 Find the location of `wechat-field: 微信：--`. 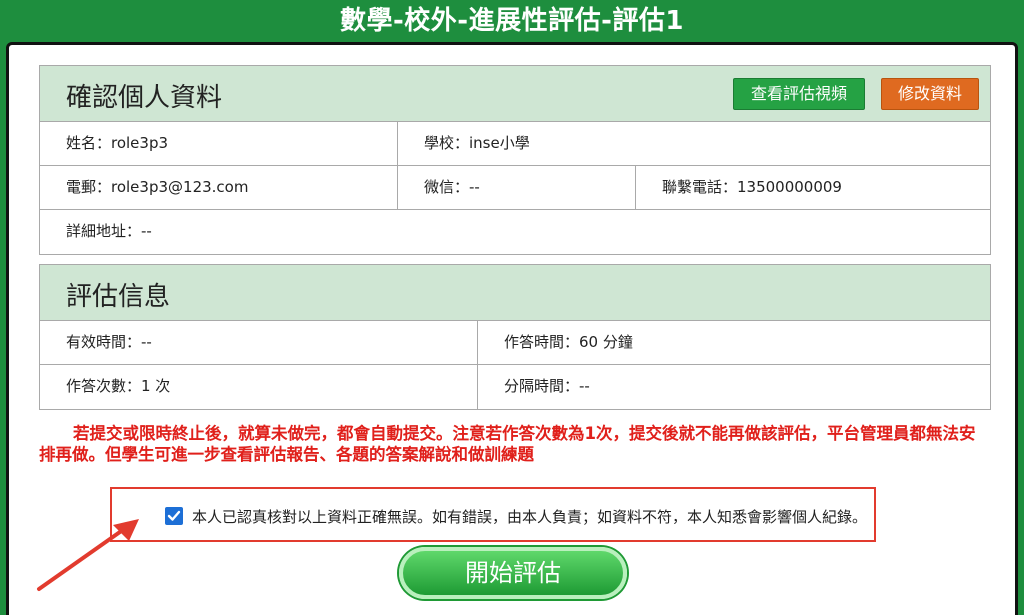

wechat-field: 微信：-- is located at coordinates (516, 187).